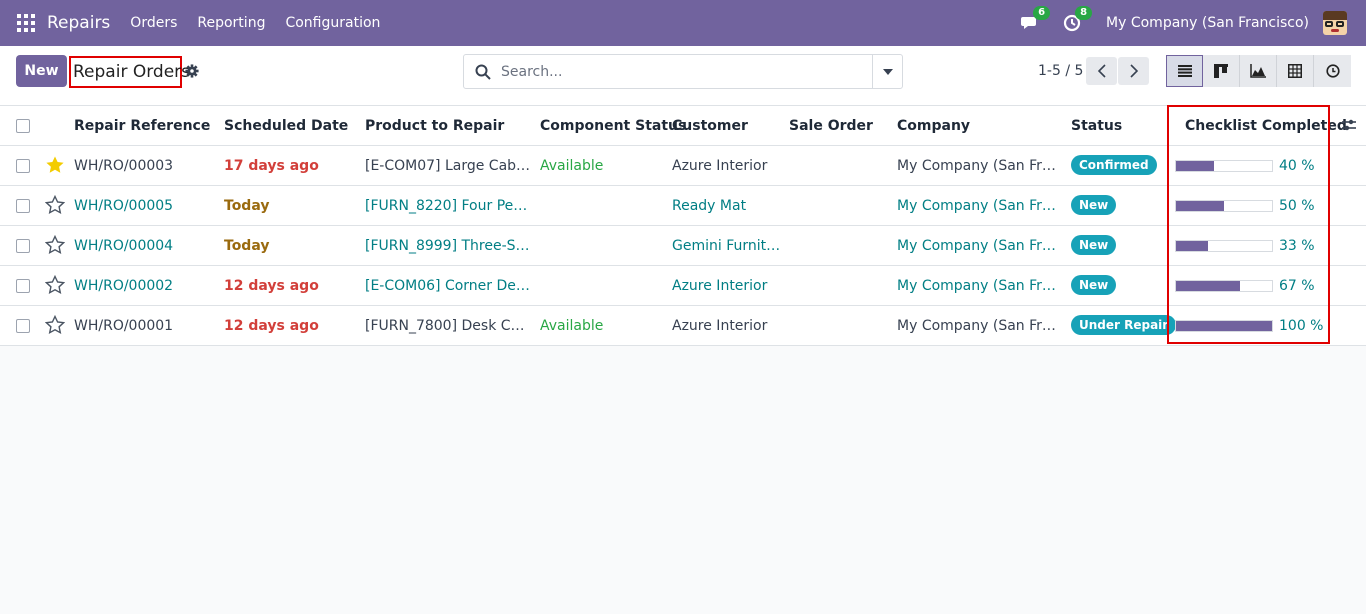 The width and height of the screenshot is (1366, 614). I want to click on search-input, so click(681, 71).